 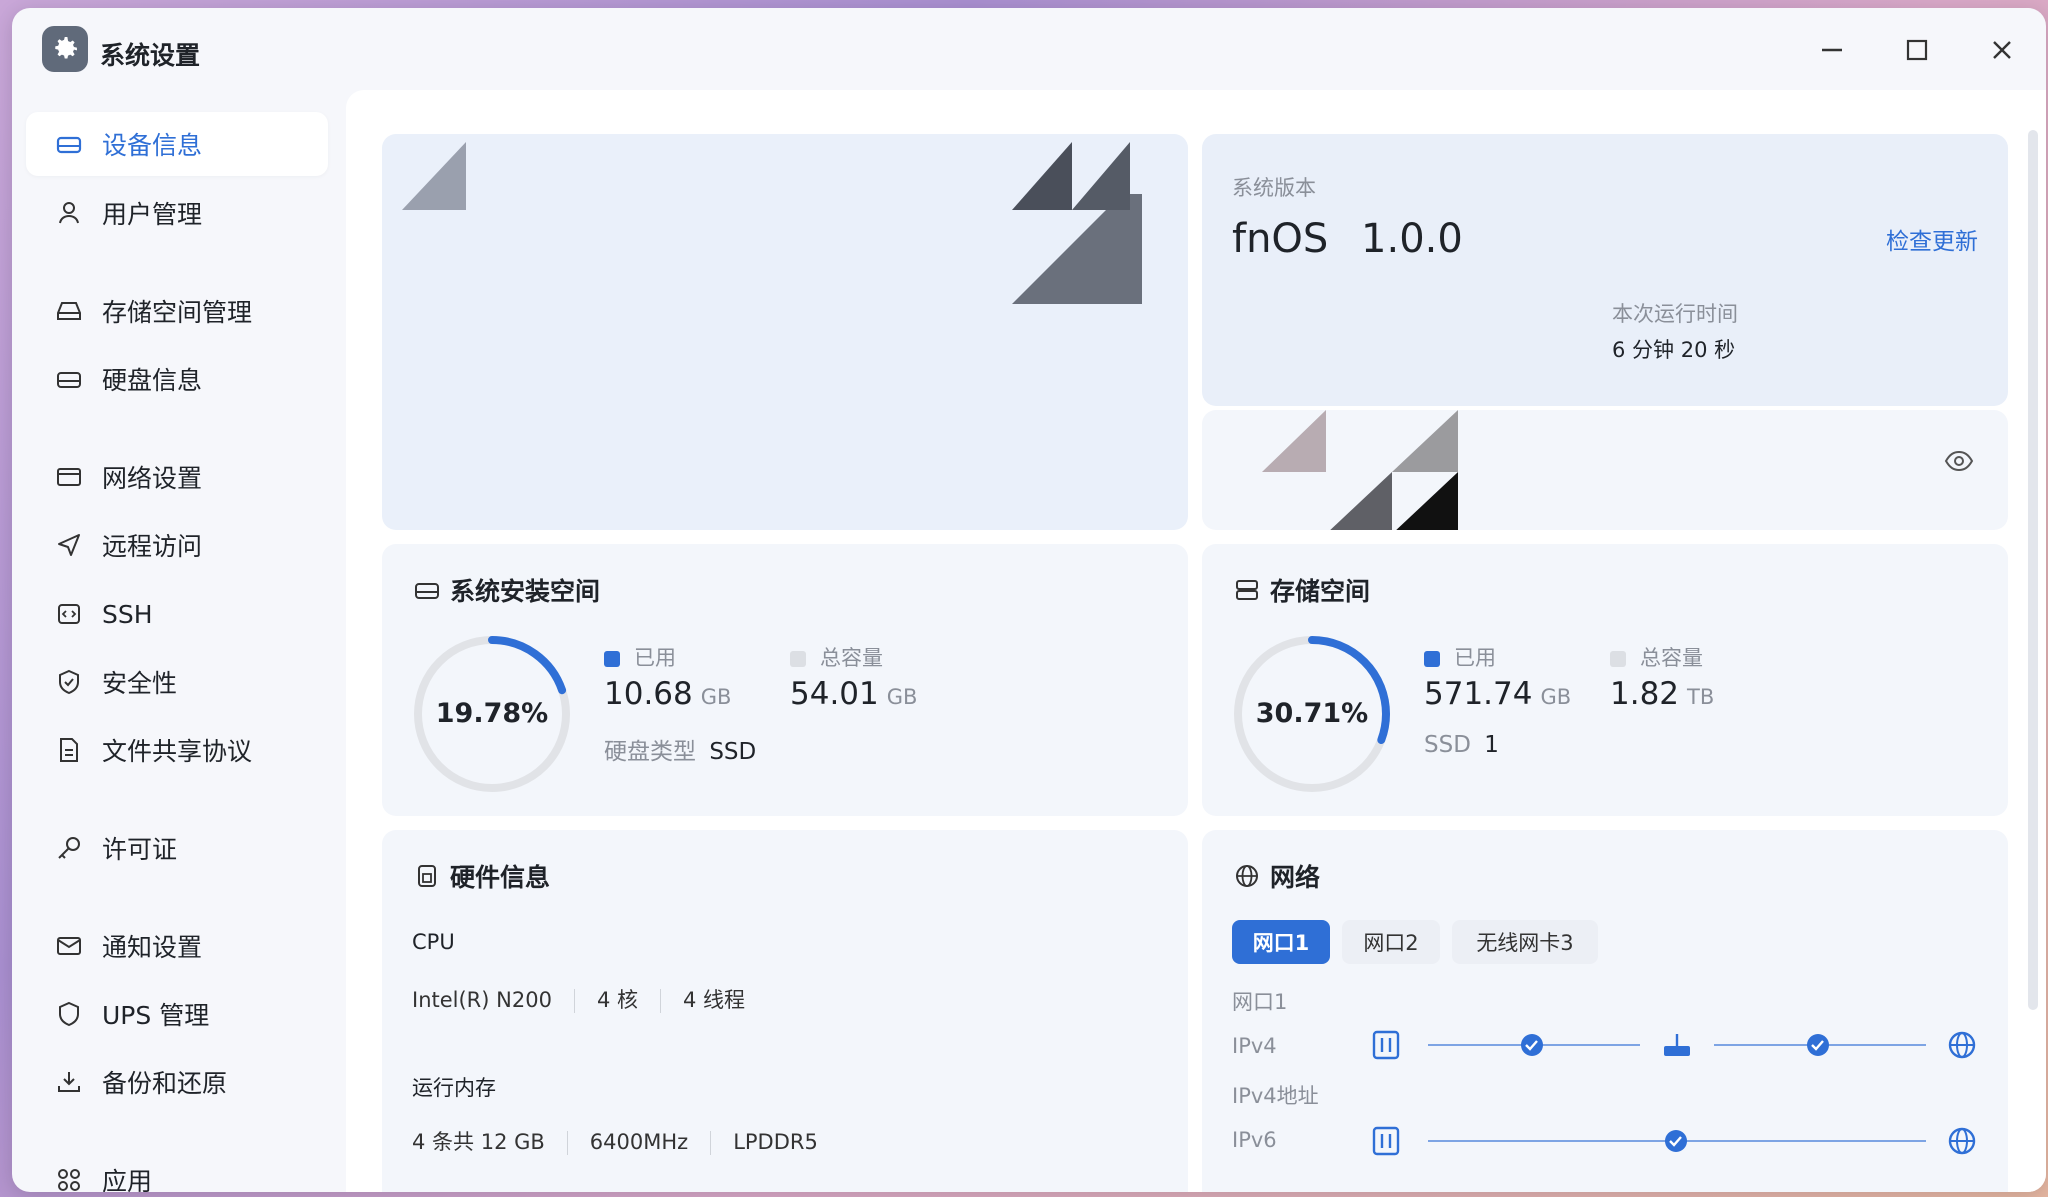 What do you see at coordinates (69, 477) in the screenshot?
I see `network-icon` at bounding box center [69, 477].